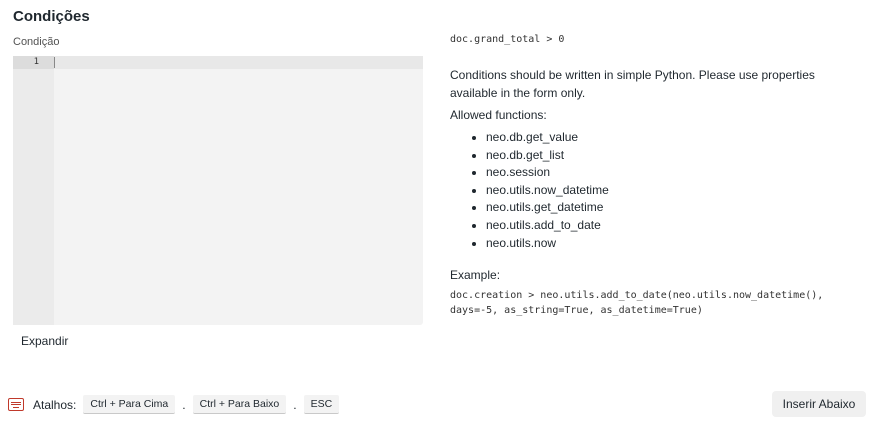 This screenshot has width=875, height=423. I want to click on example-condition: doc.grand_total > 0, so click(507, 39).